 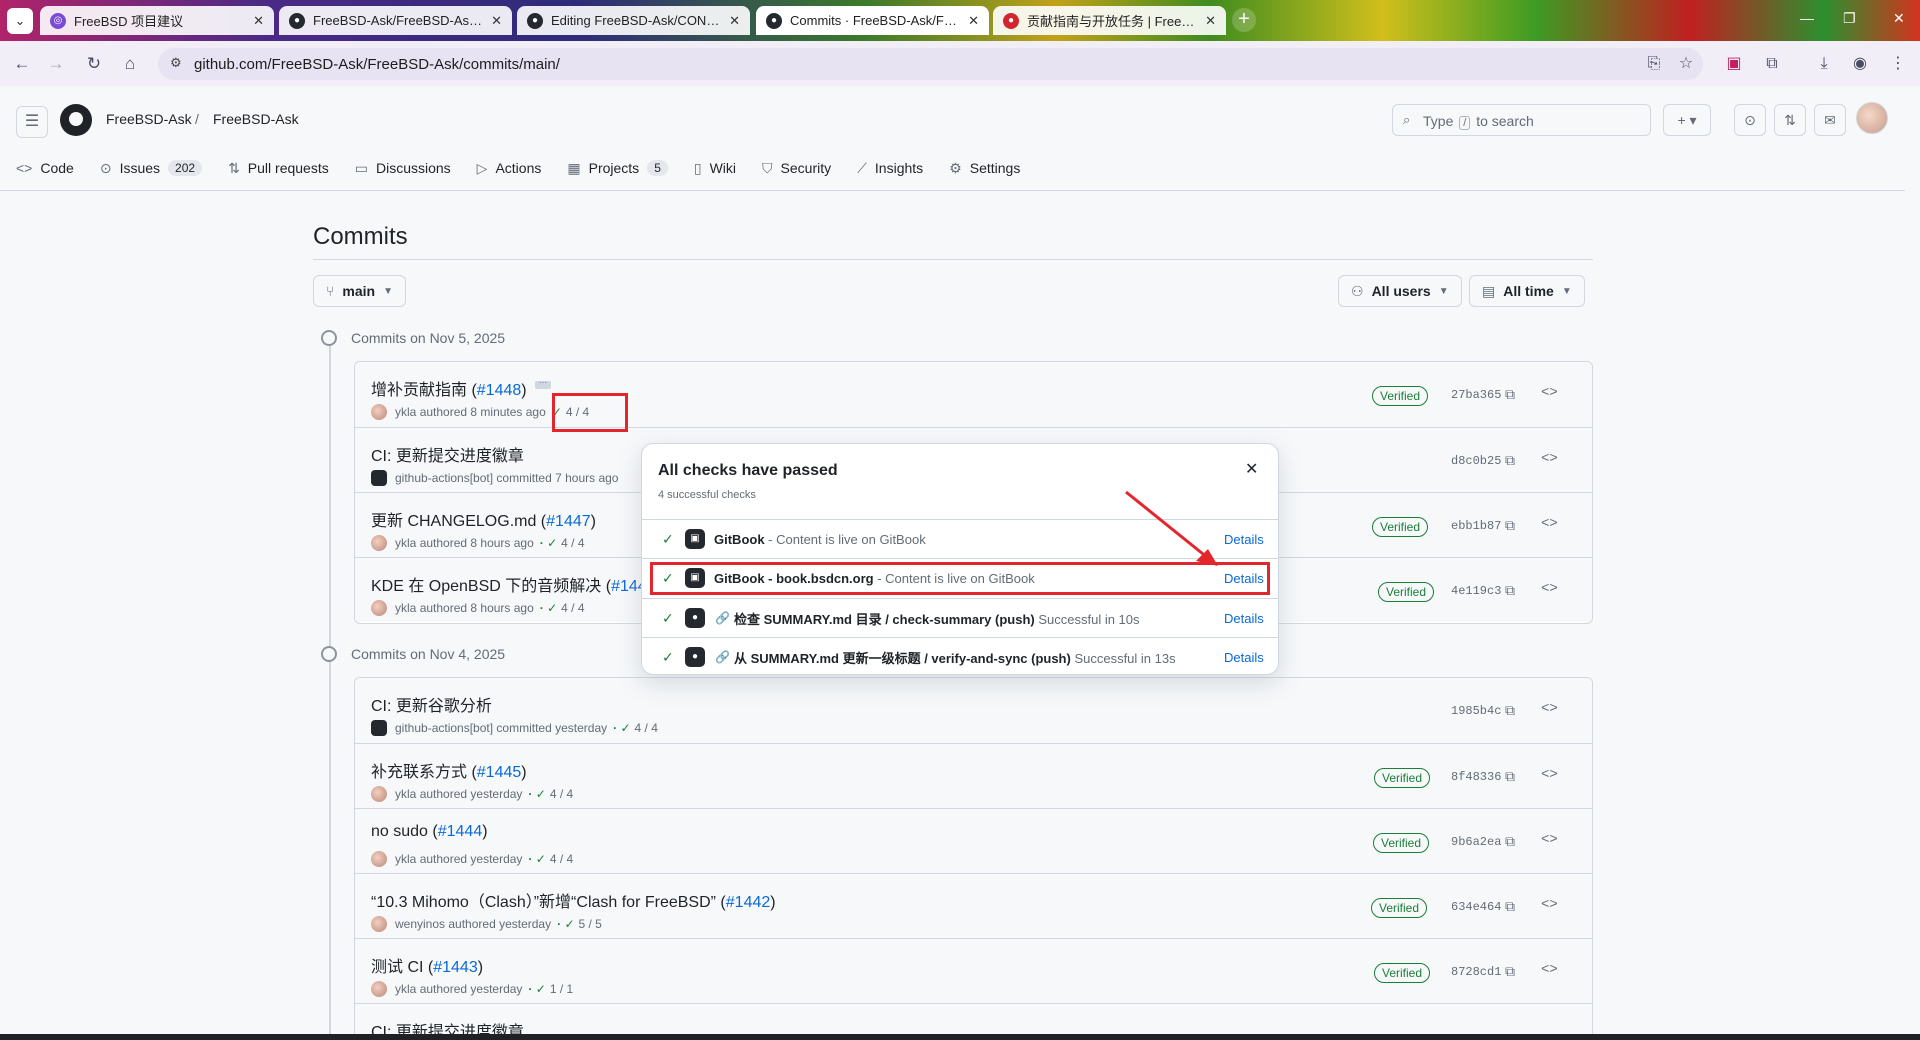 I want to click on commit-sha: 8728cd1, so click(x=1476, y=972).